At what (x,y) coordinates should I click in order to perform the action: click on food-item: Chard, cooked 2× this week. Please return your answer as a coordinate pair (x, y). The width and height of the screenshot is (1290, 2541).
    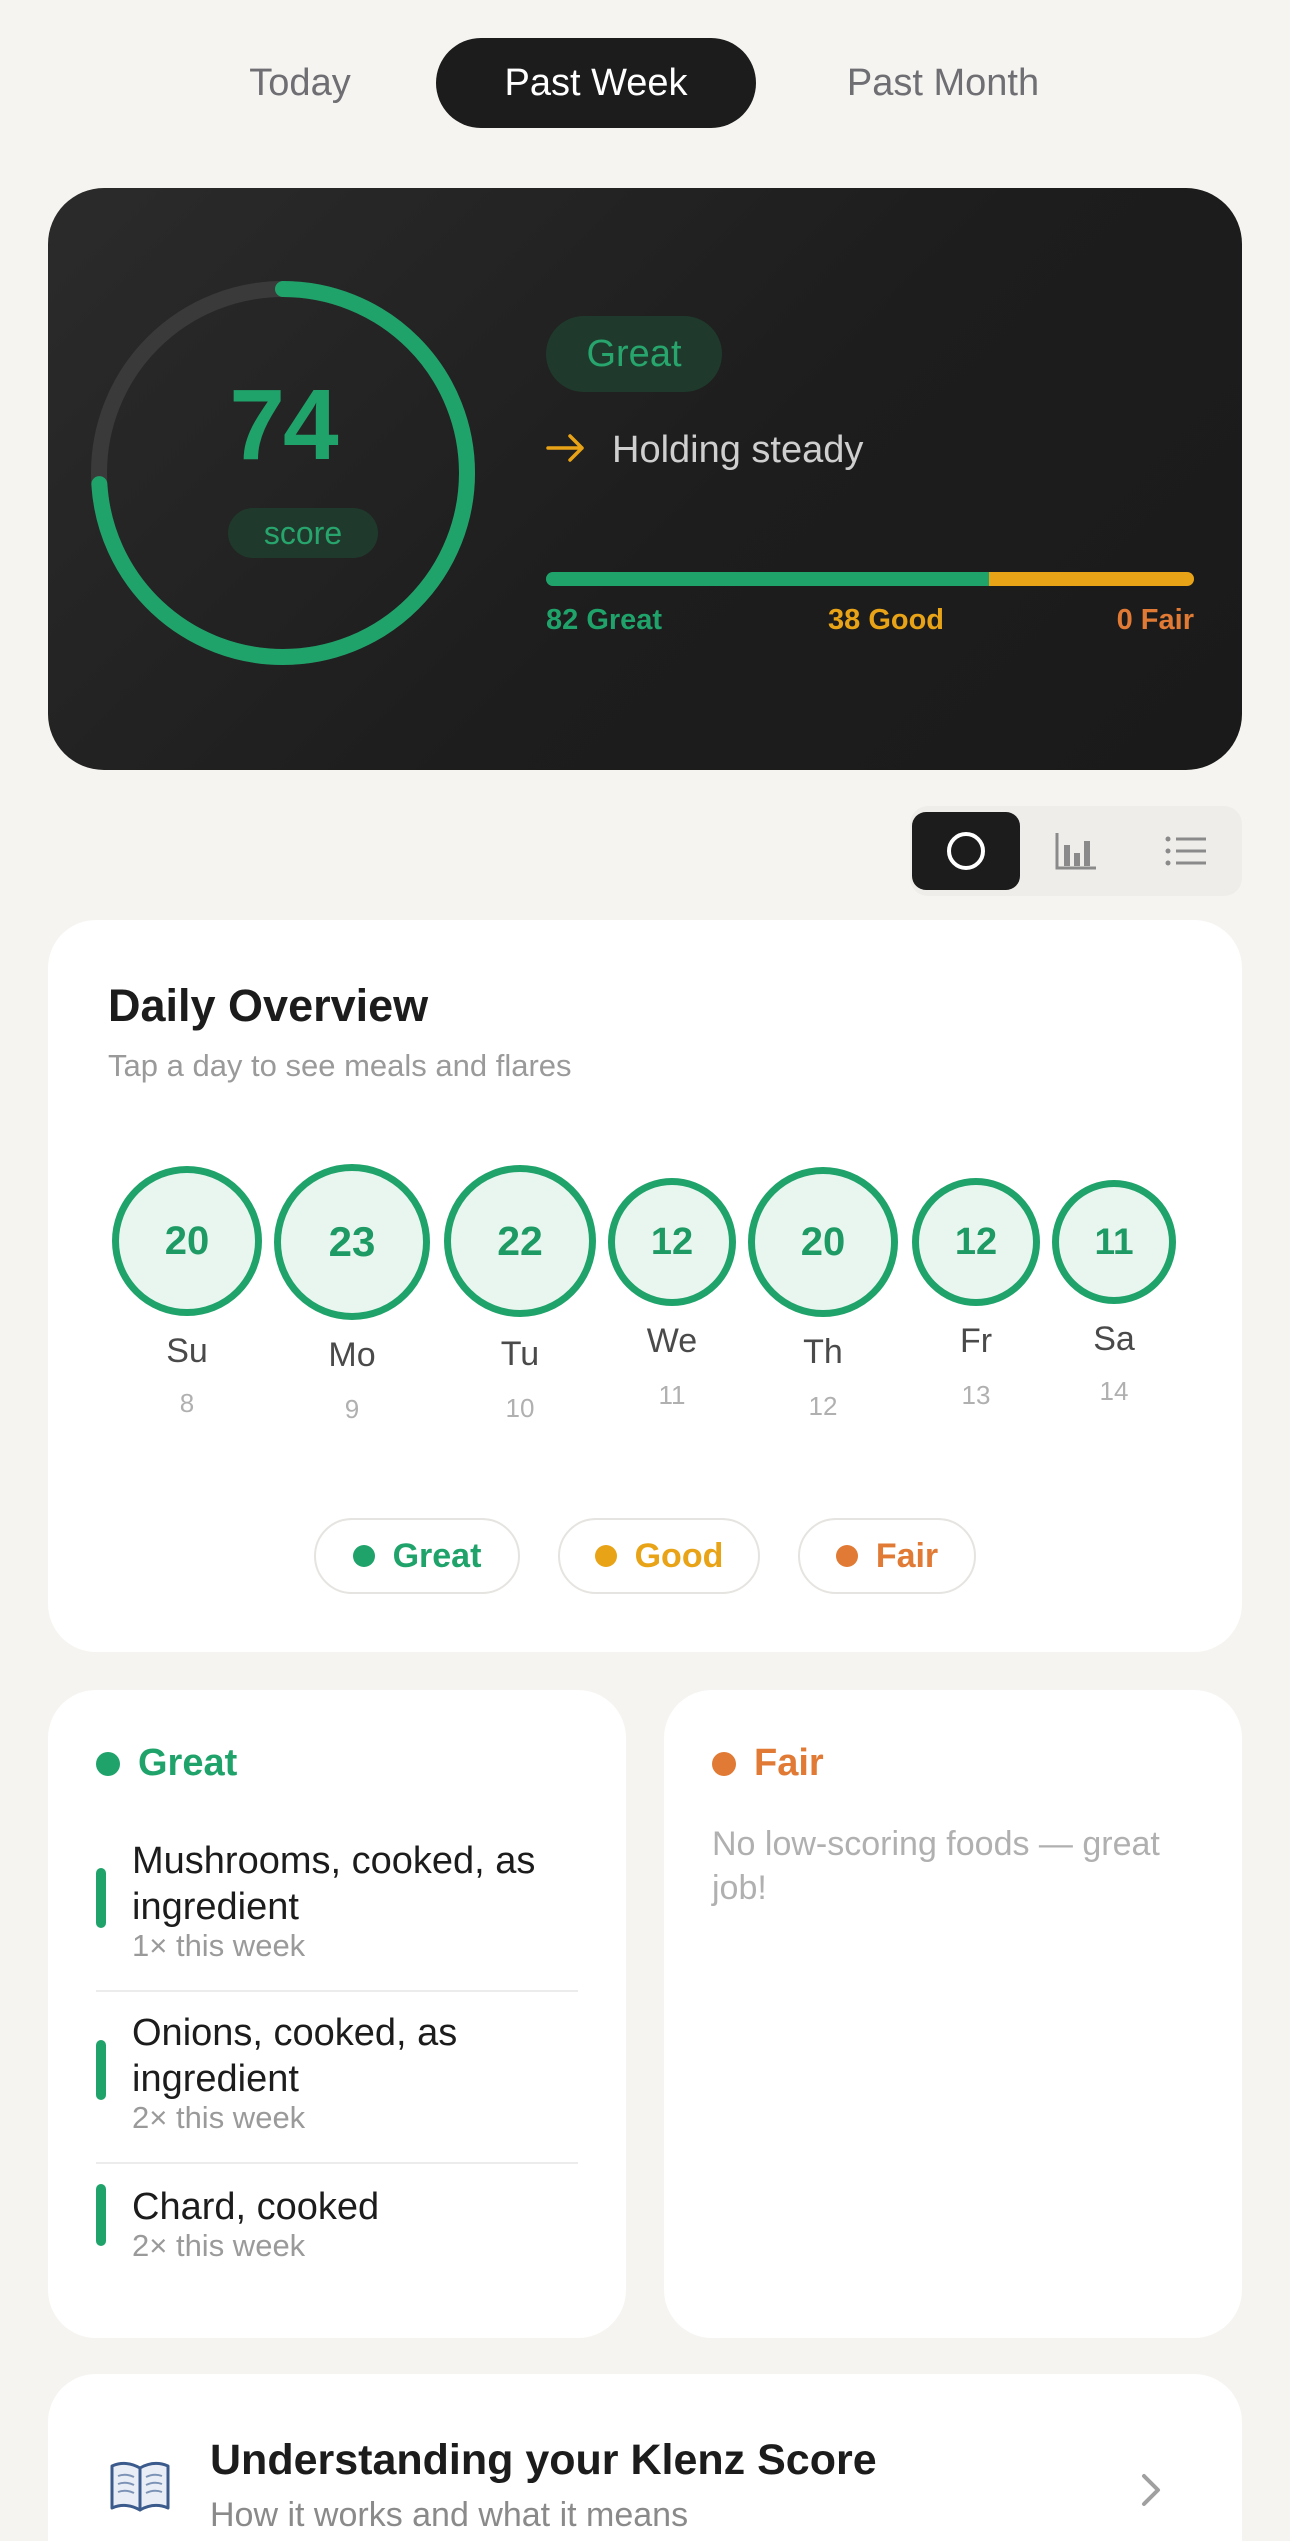
    Looking at the image, I should click on (336, 2224).